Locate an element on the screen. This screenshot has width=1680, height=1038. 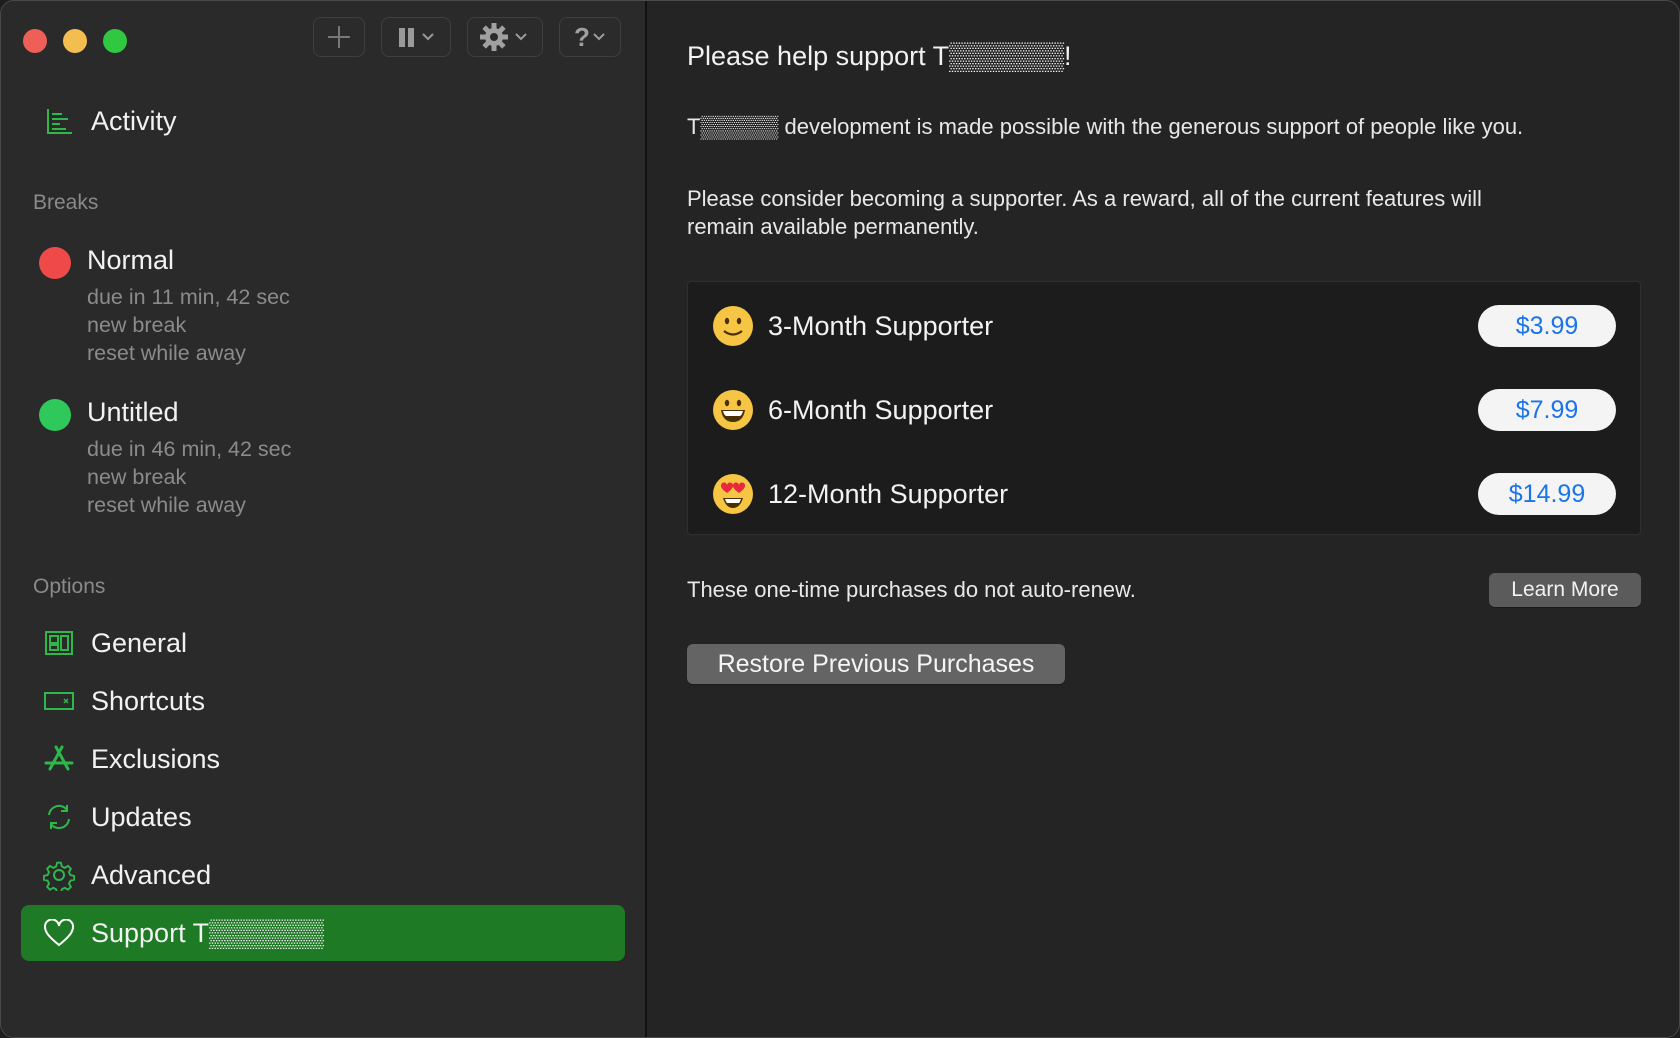
close-button is located at coordinates (35, 41).